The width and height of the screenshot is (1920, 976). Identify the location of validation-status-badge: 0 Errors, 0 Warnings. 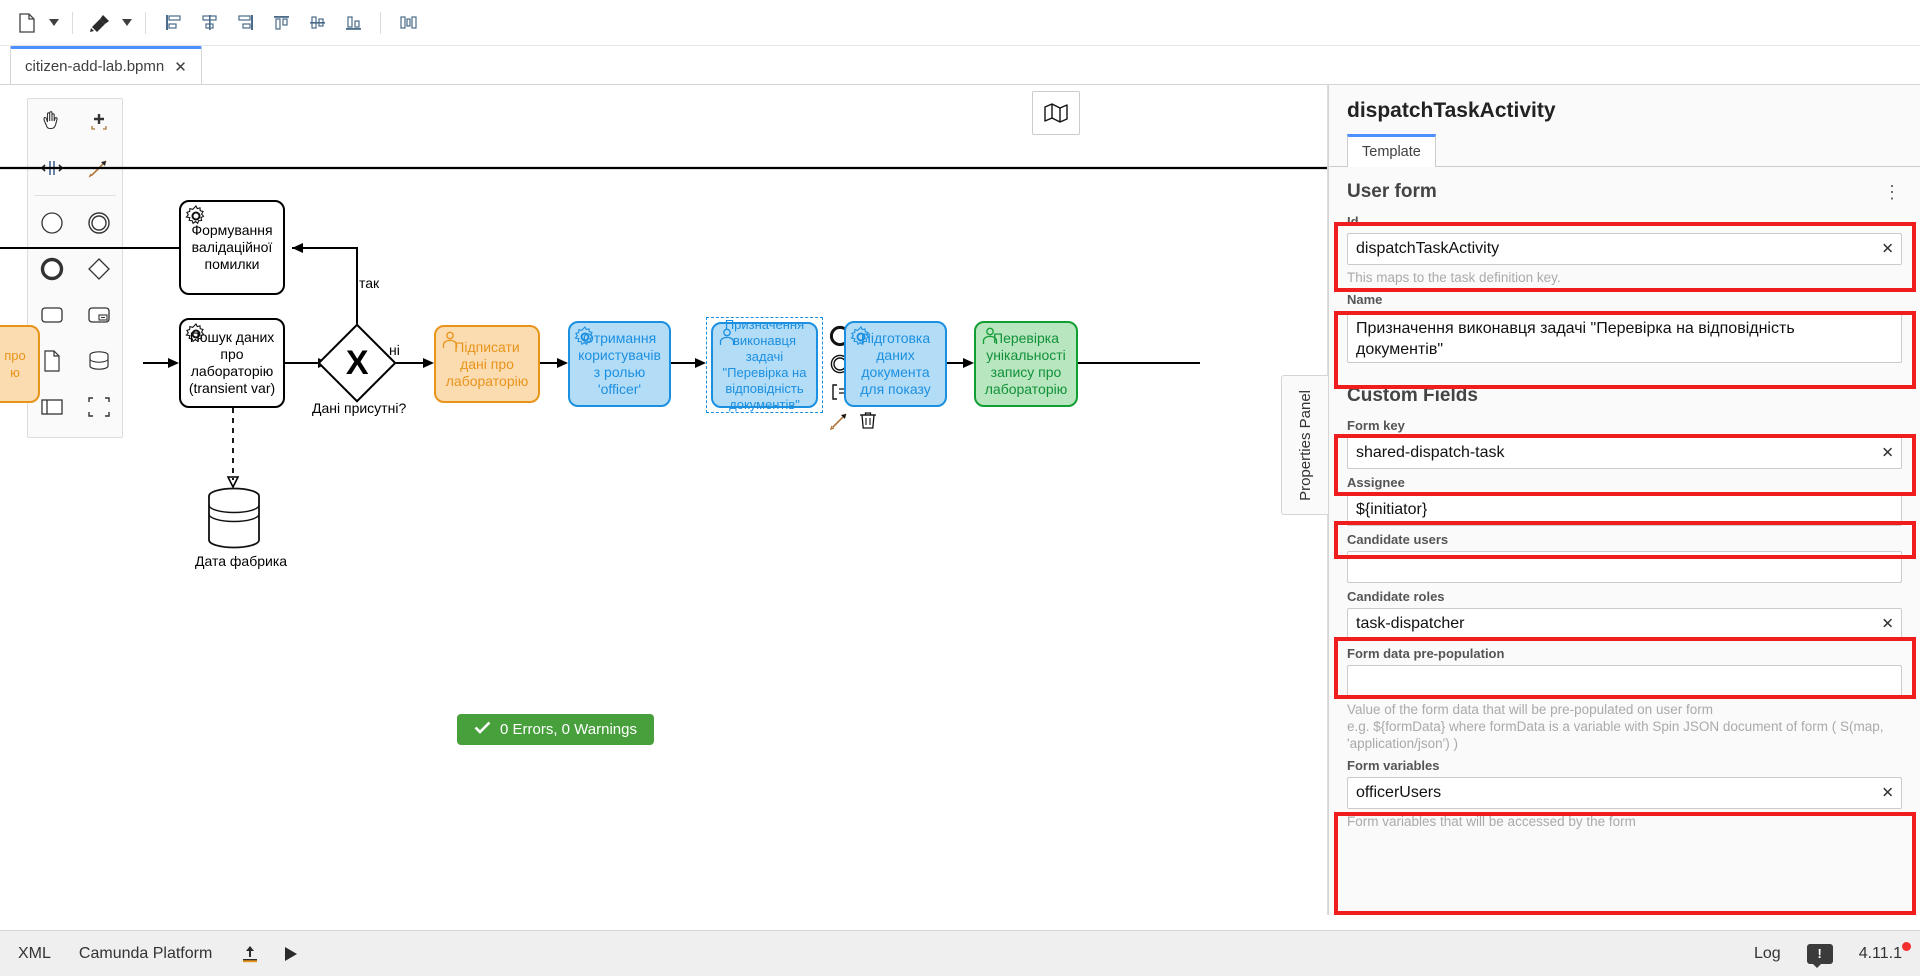
(555, 729).